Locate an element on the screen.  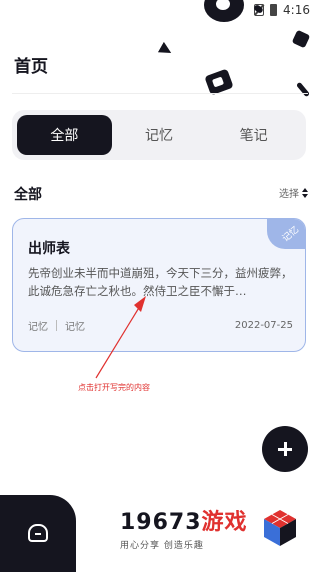
watermark-brand: 游戏 is located at coordinates (224, 522).